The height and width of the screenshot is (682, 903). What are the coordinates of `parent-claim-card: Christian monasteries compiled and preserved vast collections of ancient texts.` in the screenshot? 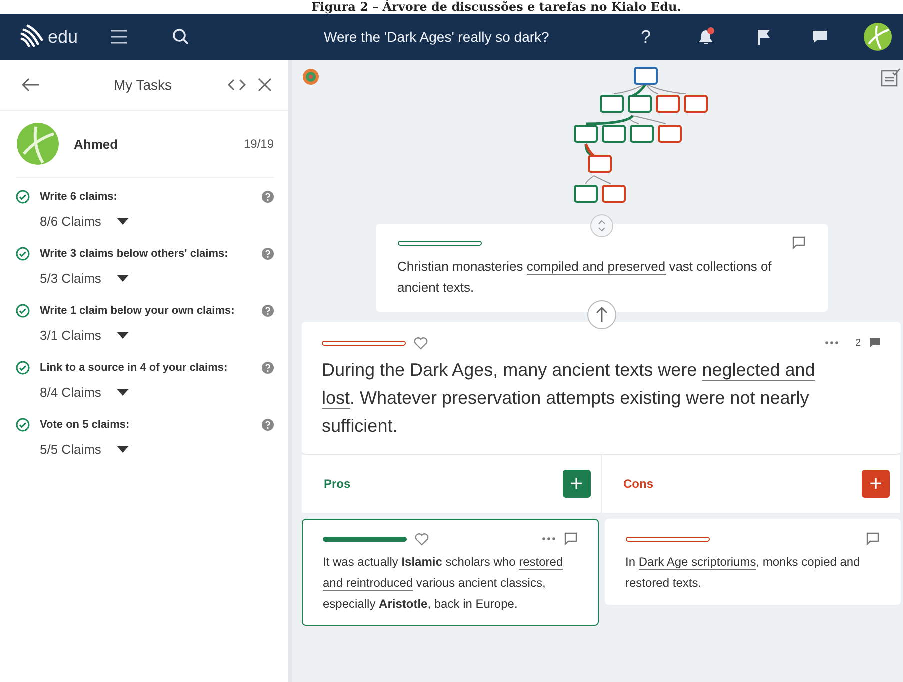 It's located at (602, 268).